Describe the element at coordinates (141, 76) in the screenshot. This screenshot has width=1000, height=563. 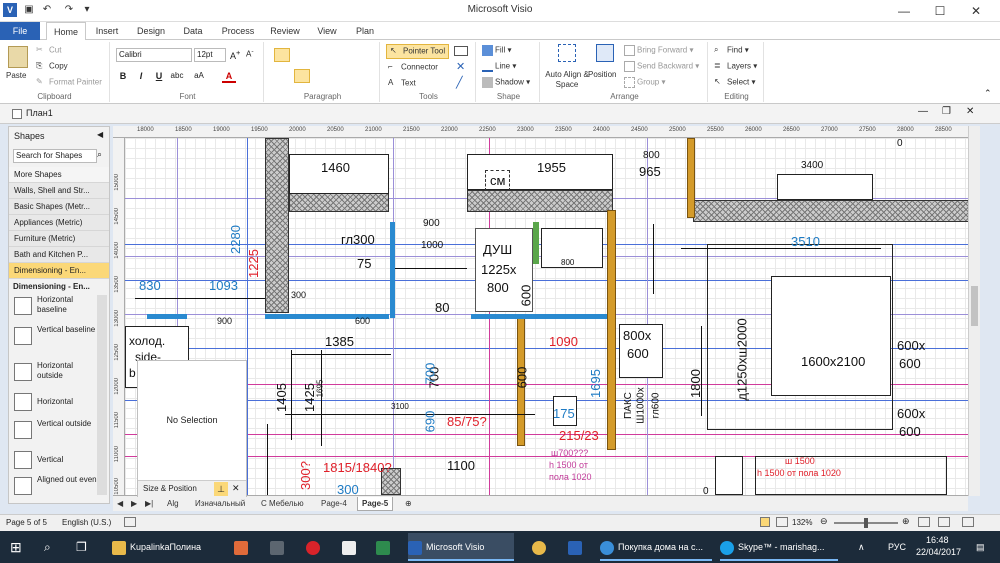
I see `italic-icon: I` at that location.